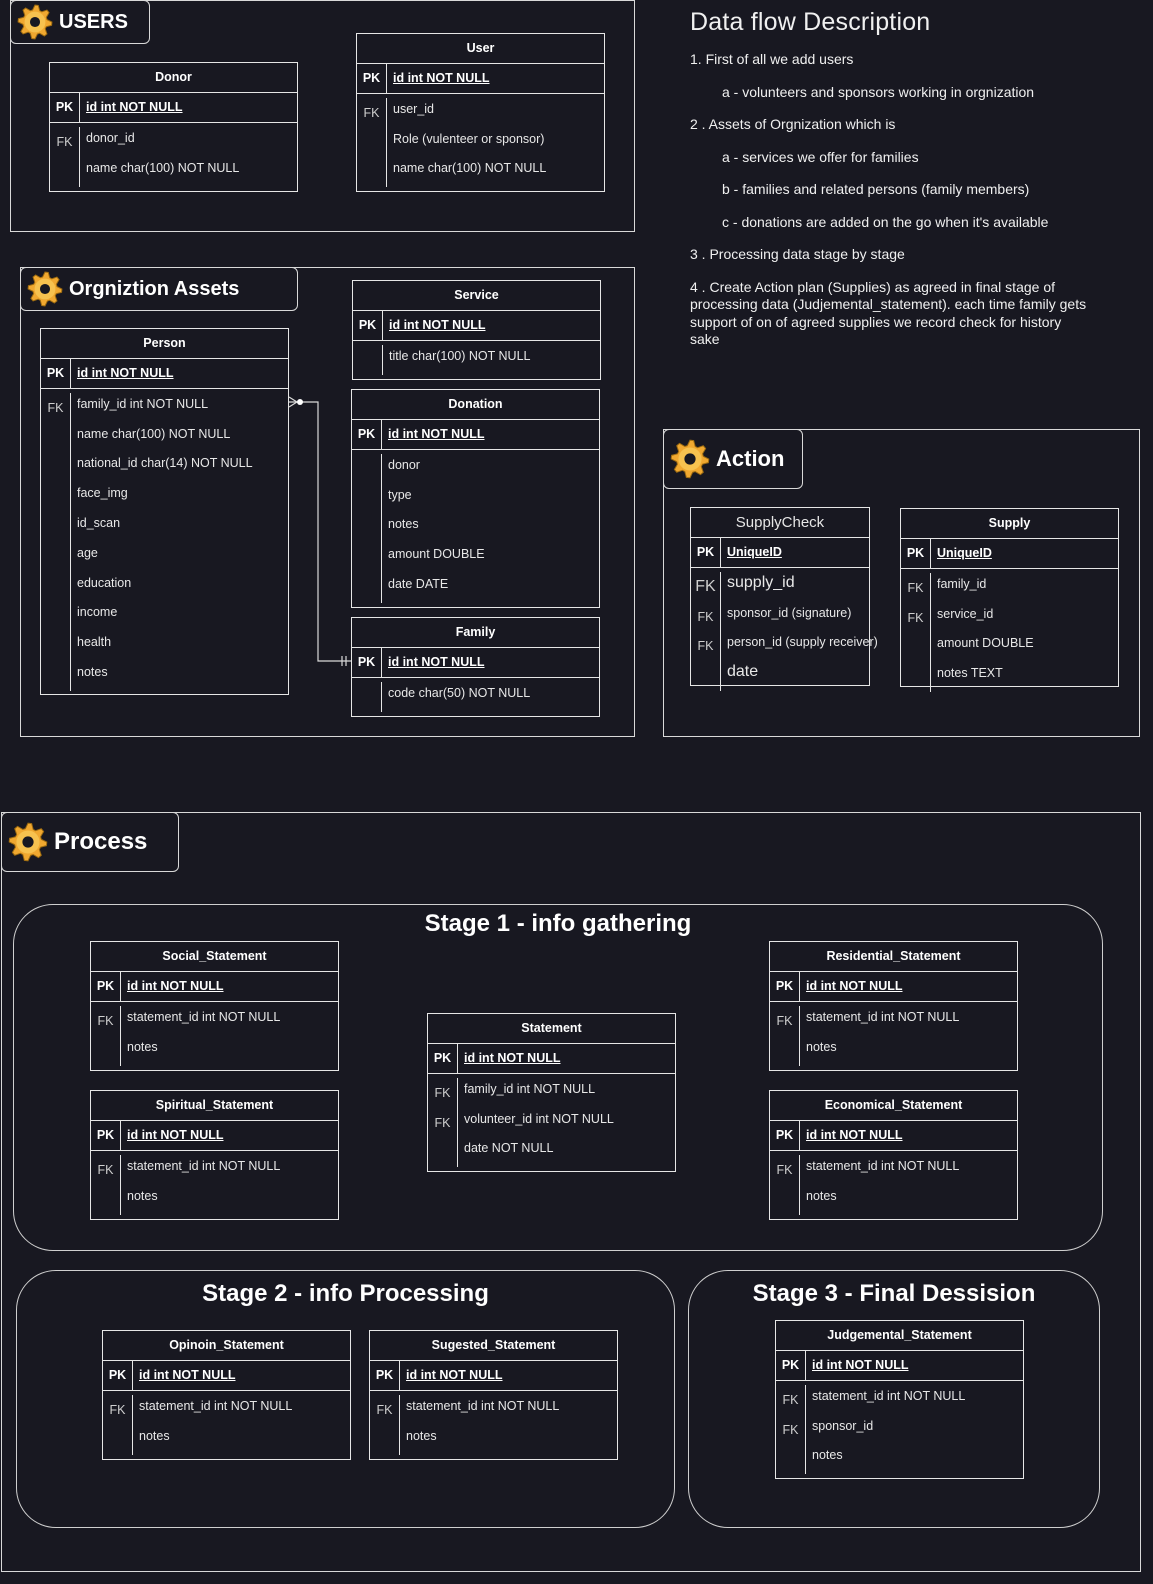  What do you see at coordinates (539, 1118) in the screenshot?
I see `field-cell: volunteer_id int NOT NULL` at bounding box center [539, 1118].